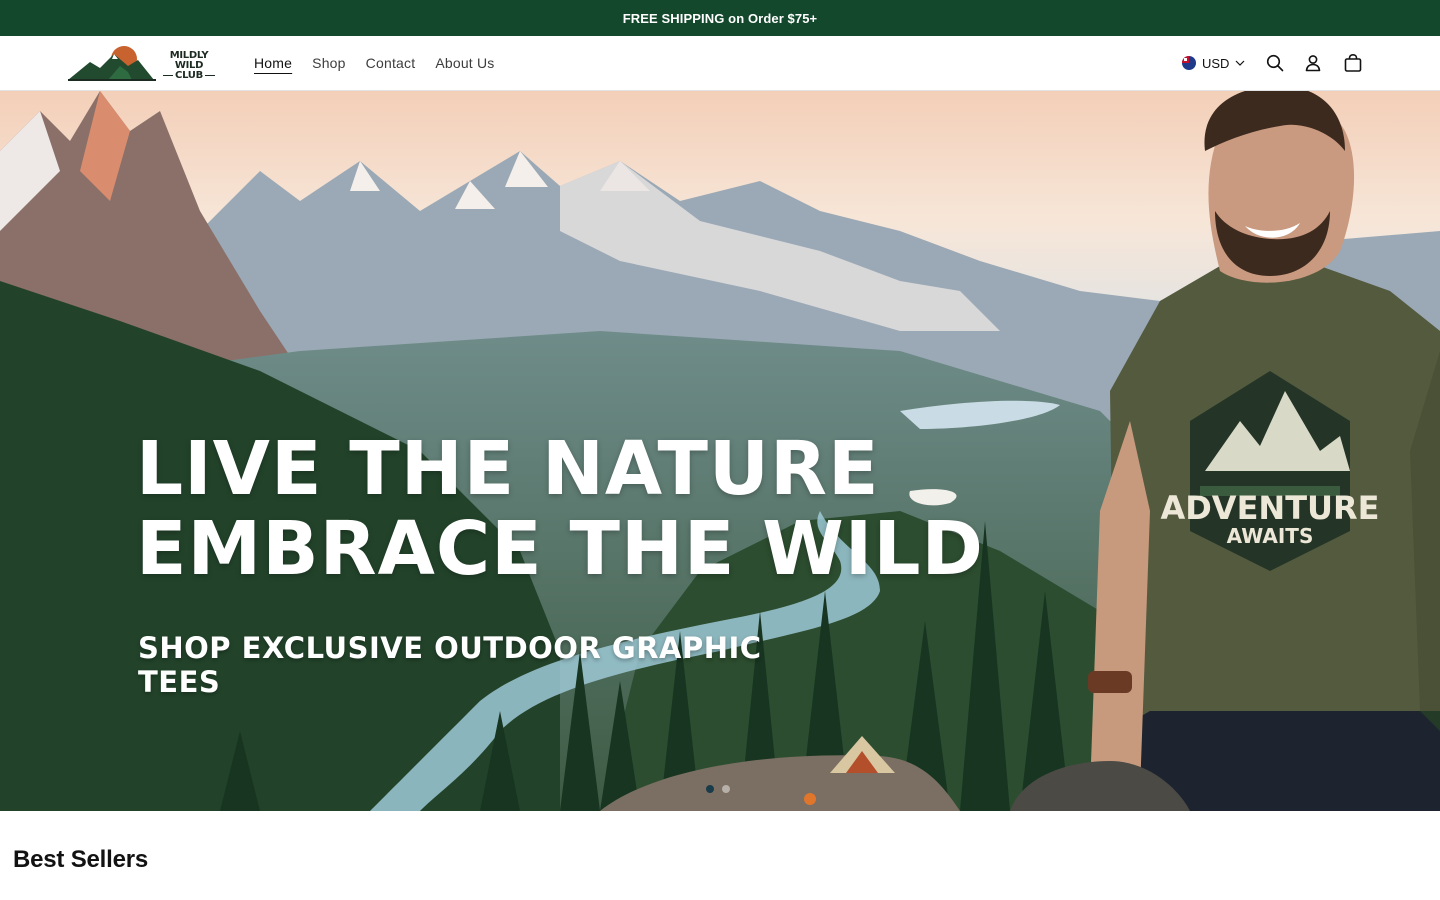  What do you see at coordinates (1240, 63) in the screenshot?
I see `chevron-down-icon` at bounding box center [1240, 63].